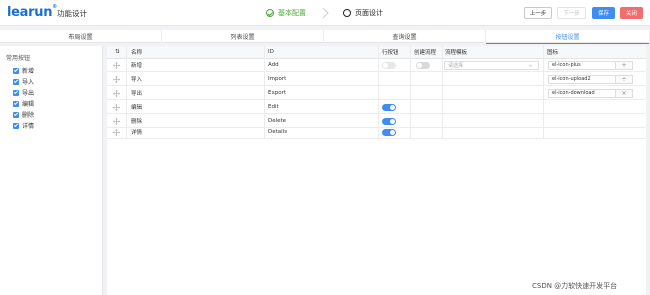 The image size is (650, 295). I want to click on button-id: Export, so click(277, 93).